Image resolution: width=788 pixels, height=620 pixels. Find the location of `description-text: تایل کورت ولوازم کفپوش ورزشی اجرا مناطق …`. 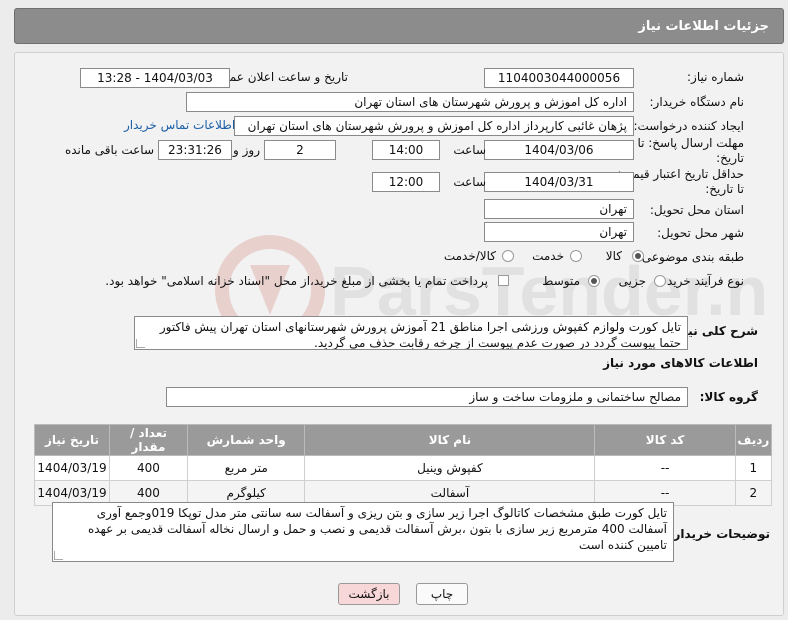

description-text: تایل کورت ولوازم کفپوش ورزشی اجرا مناطق … is located at coordinates (420, 335).